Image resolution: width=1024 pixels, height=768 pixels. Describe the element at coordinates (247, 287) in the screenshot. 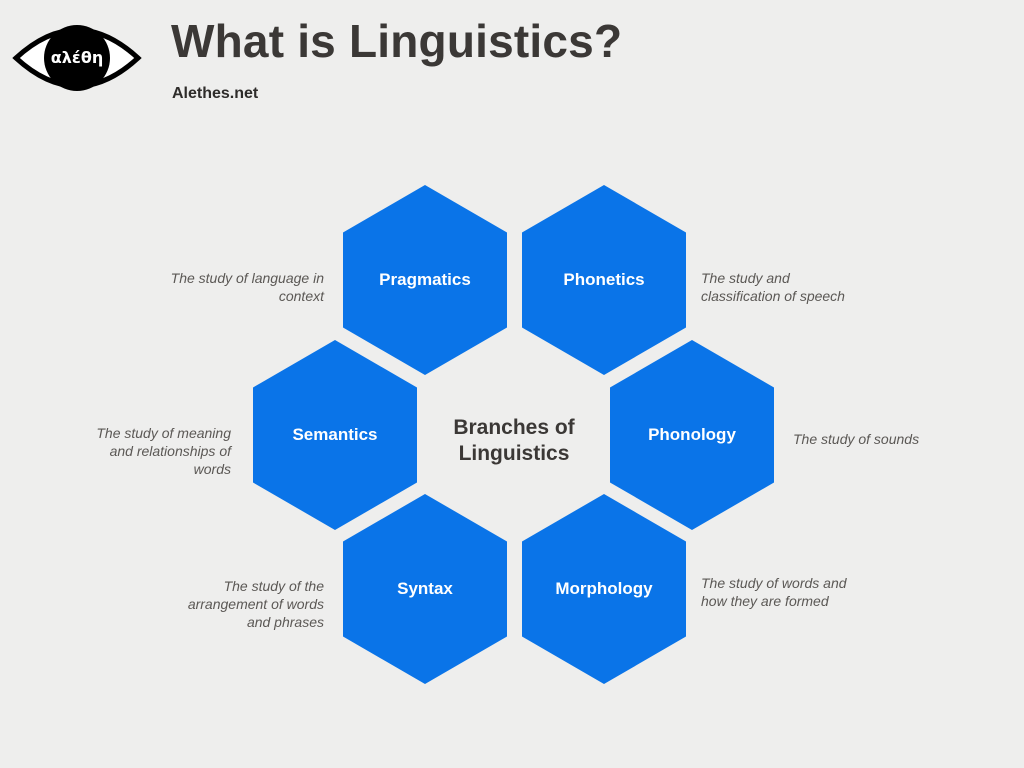

I see `description-pragmatics: The study of language in context` at that location.